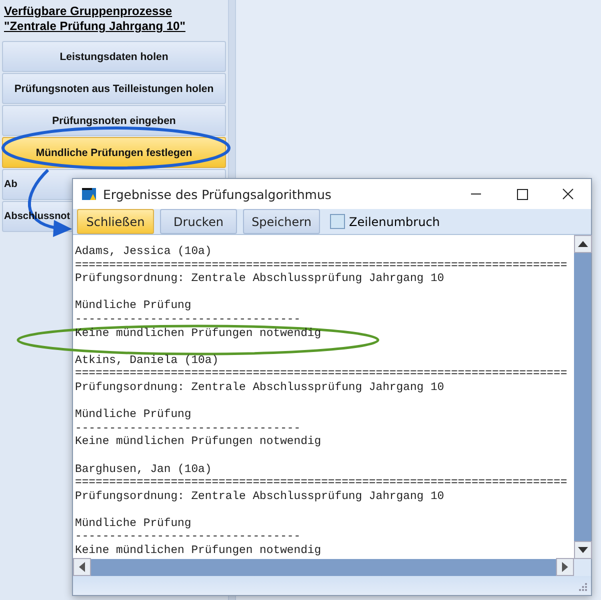 The width and height of the screenshot is (601, 600). I want to click on sidebar-title: Verfügbare Gruppenprozesse "Zentrale Prüfung Jahrgang 10", so click(94, 19).